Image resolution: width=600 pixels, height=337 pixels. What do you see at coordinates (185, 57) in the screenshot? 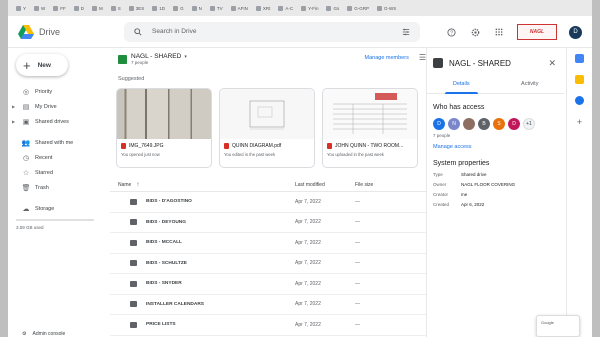
I see `chevron-down-icon: ▾` at bounding box center [185, 57].